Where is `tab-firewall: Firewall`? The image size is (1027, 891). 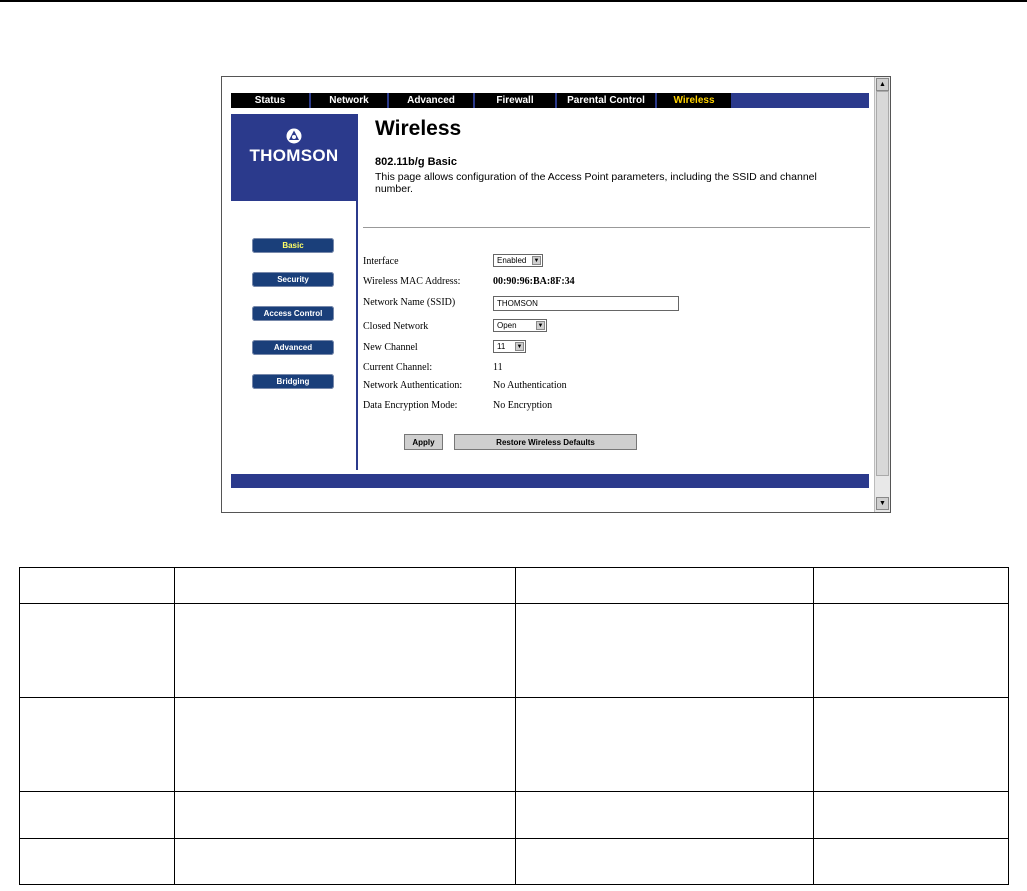
tab-firewall: Firewall is located at coordinates (515, 100).